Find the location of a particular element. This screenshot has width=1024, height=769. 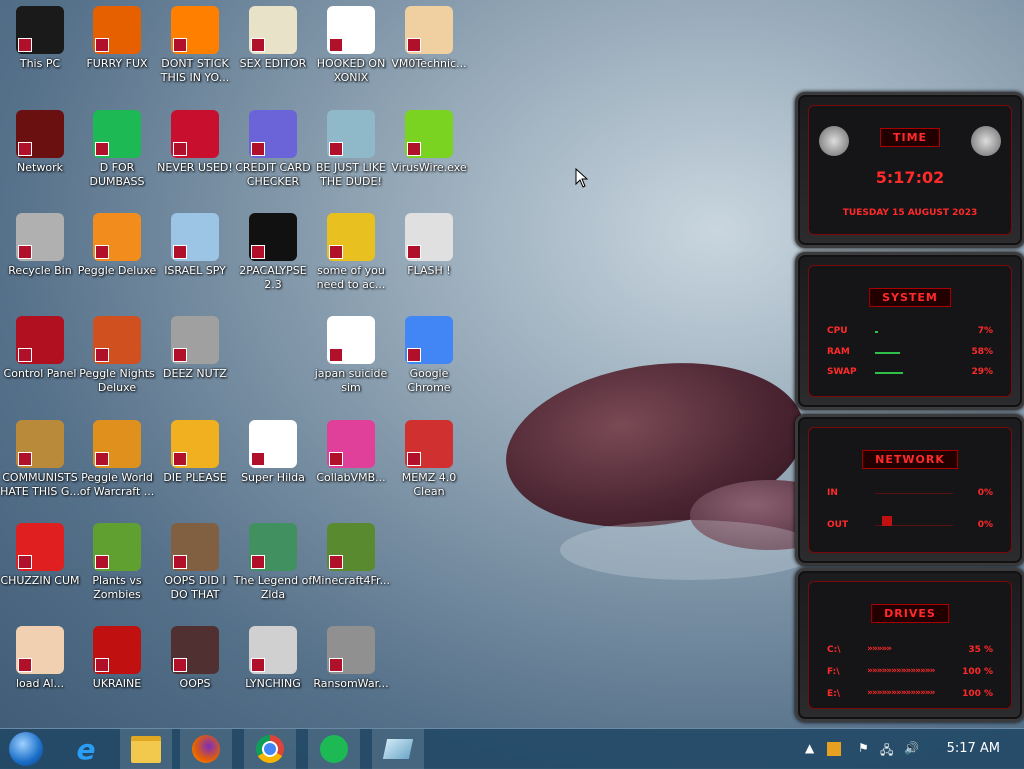

desktop-icon: FLASH ! is located at coordinates (429, 245).